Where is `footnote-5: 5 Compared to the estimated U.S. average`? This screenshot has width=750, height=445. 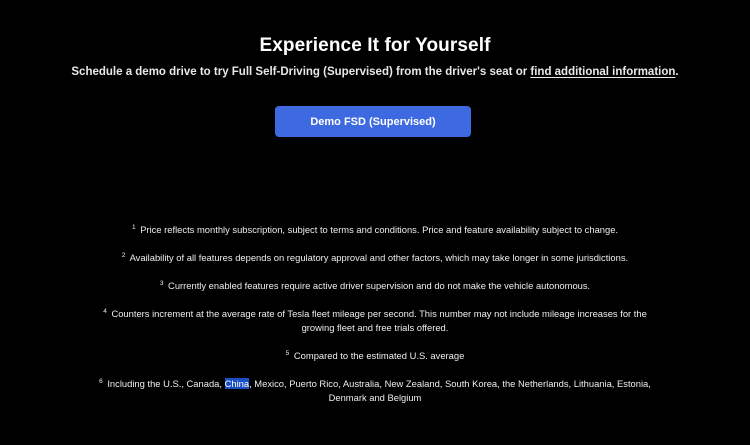
footnote-5: 5 Compared to the estimated U.S. average is located at coordinates (375, 356).